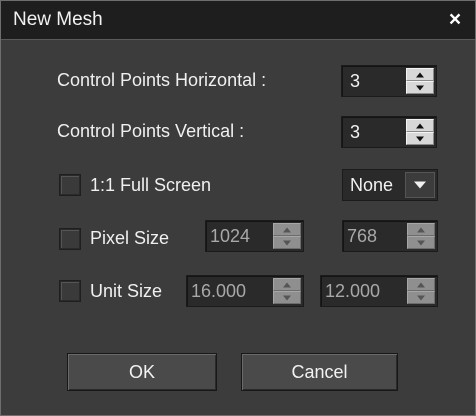 The image size is (476, 416). Describe the element at coordinates (58, 19) in the screenshot. I see `window-title: New Mesh` at that location.